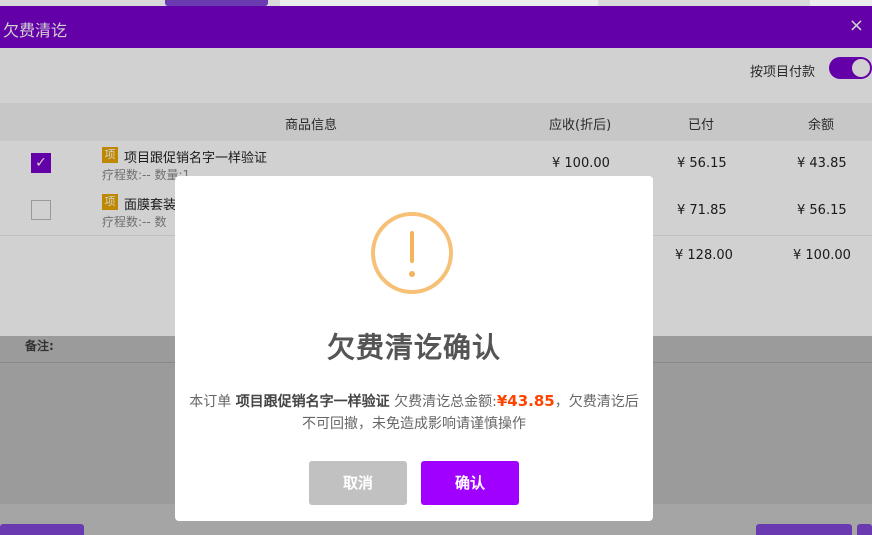 This screenshot has height=535, width=872. I want to click on bottom-right-button, so click(804, 529).